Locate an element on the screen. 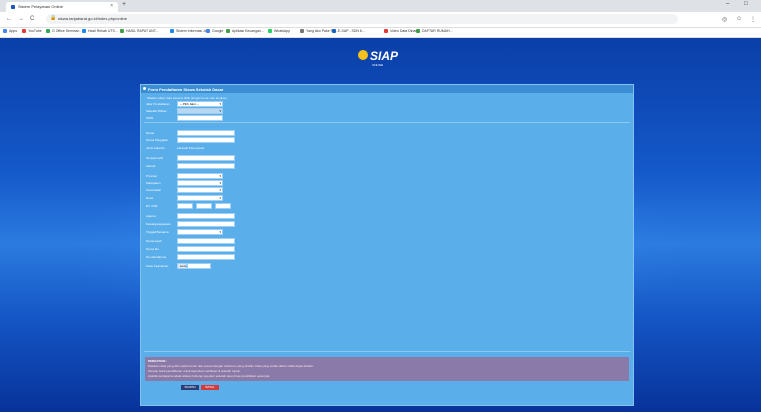  rt-field is located at coordinates (185, 206).